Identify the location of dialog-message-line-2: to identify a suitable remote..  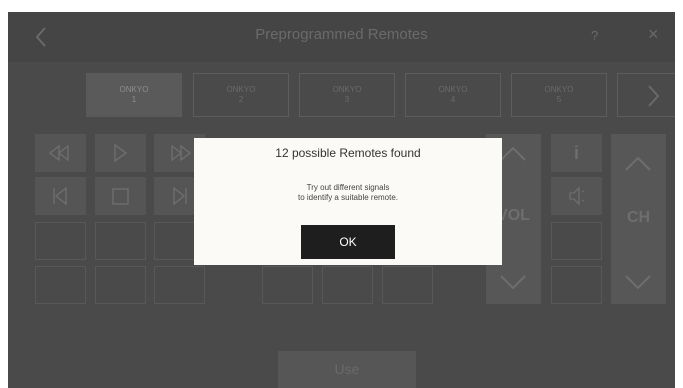
(348, 197).